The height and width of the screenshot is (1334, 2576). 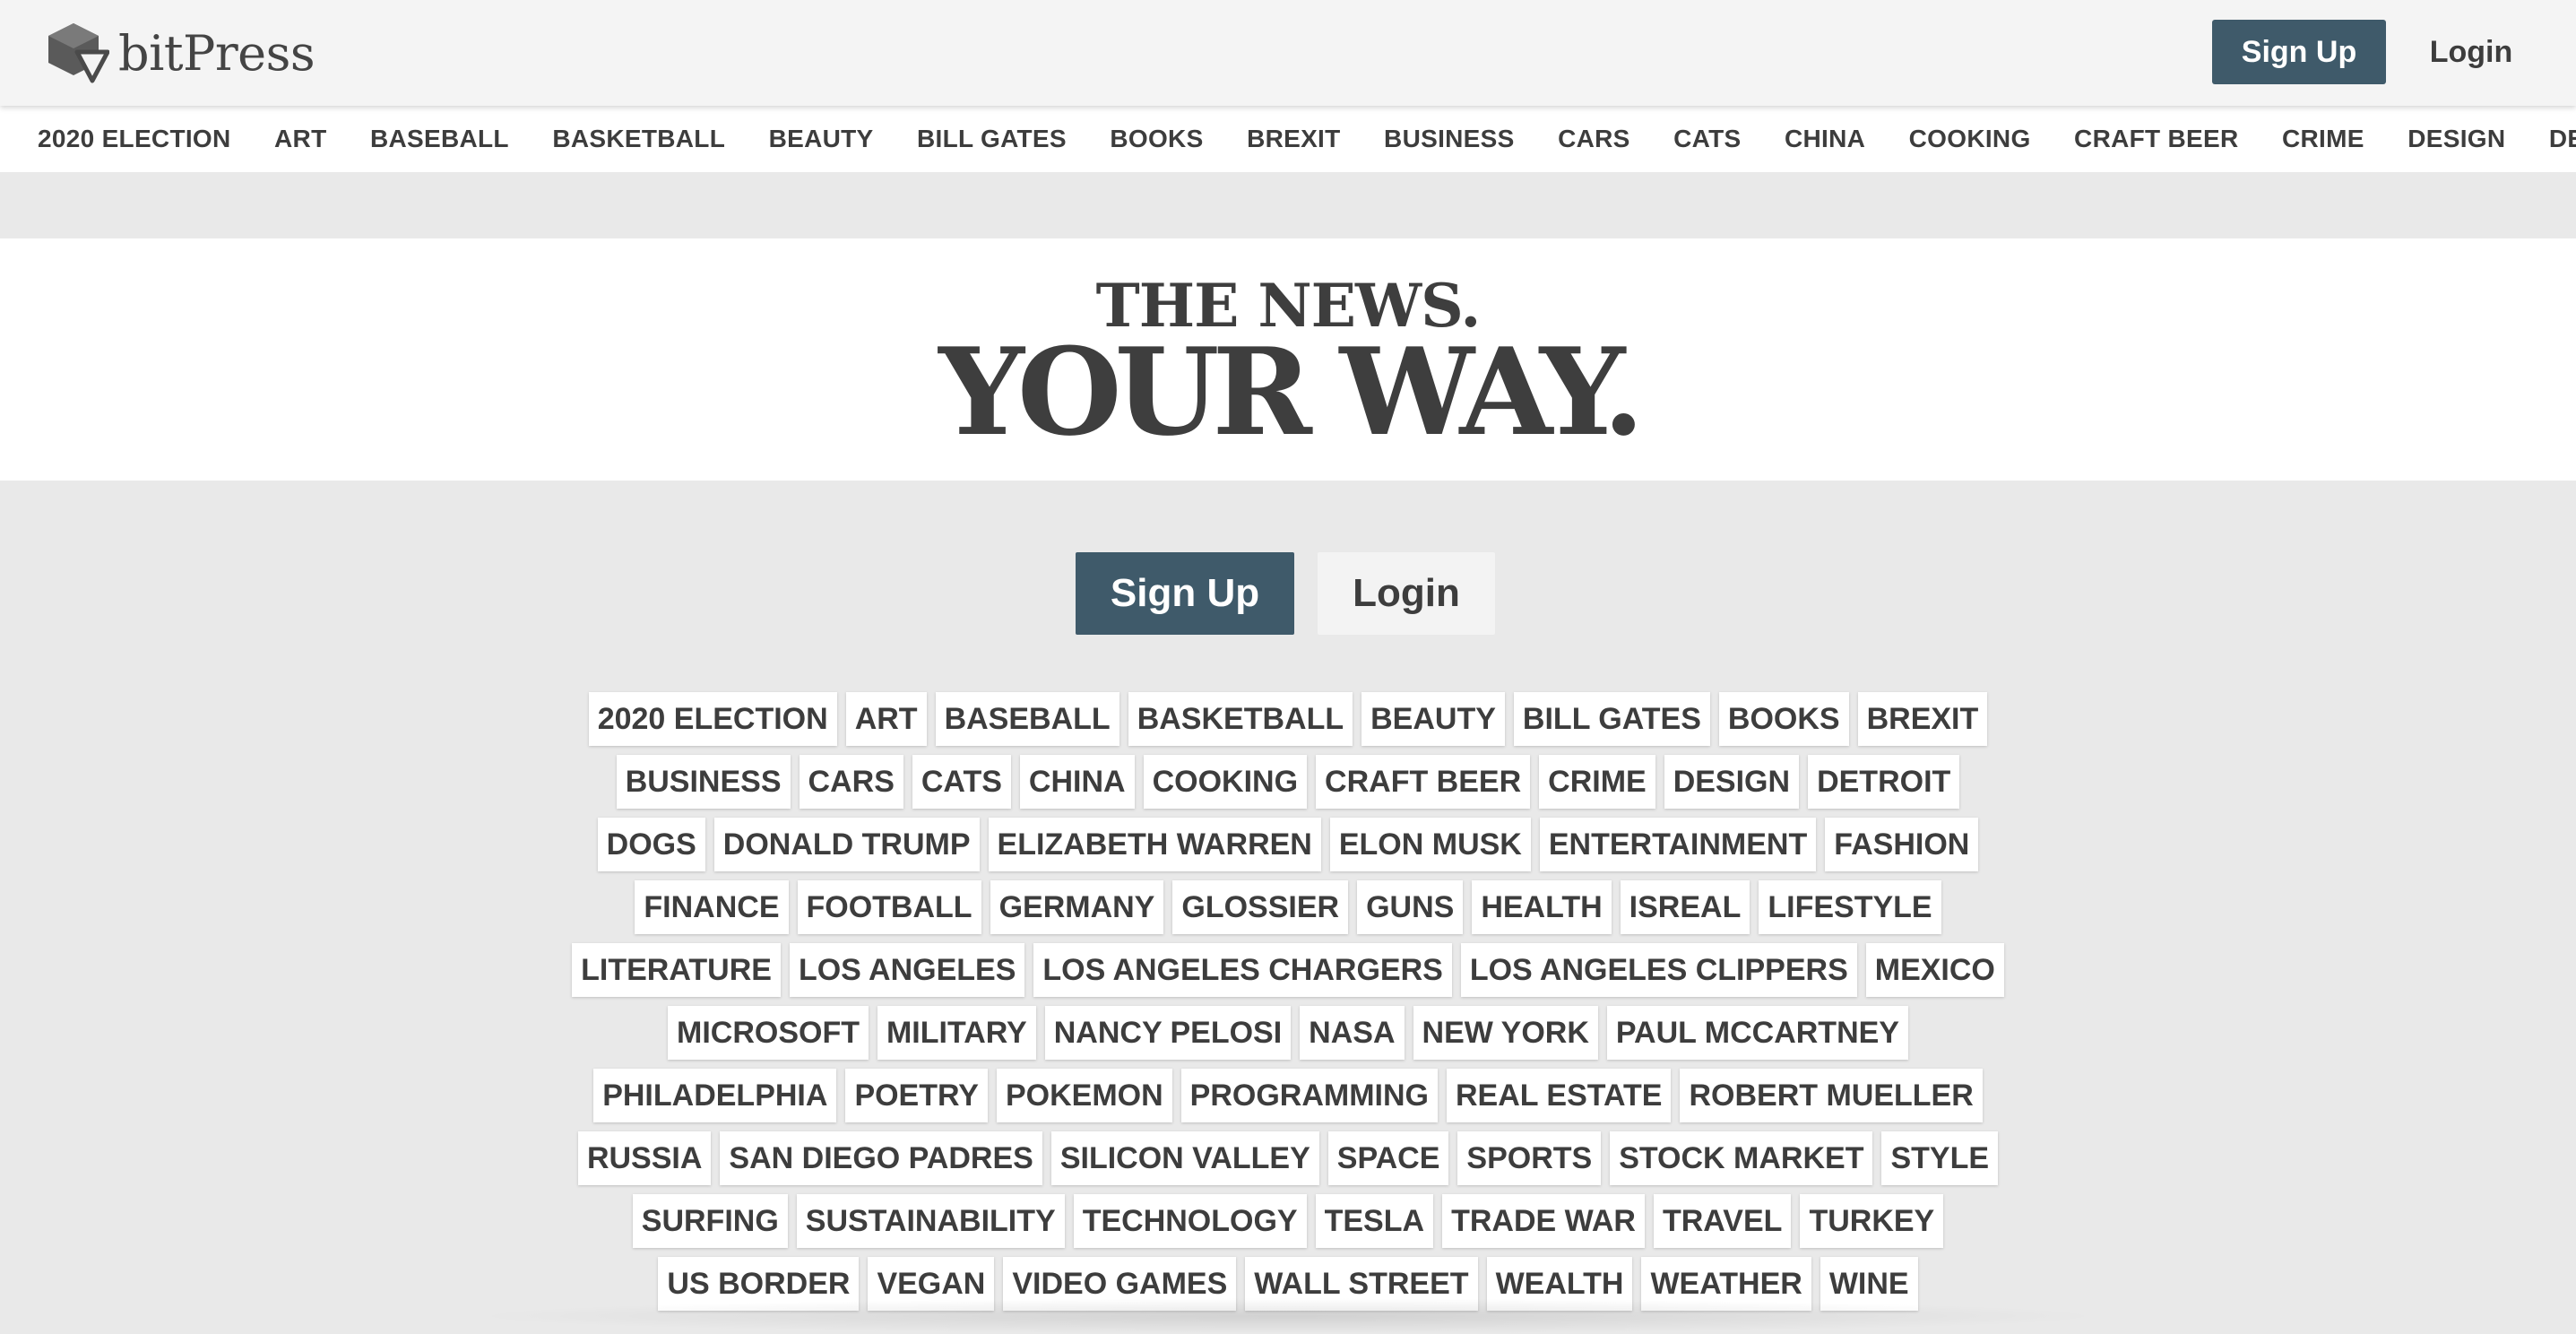 What do you see at coordinates (1940, 1158) in the screenshot?
I see `topic-tag-style: STYLE` at bounding box center [1940, 1158].